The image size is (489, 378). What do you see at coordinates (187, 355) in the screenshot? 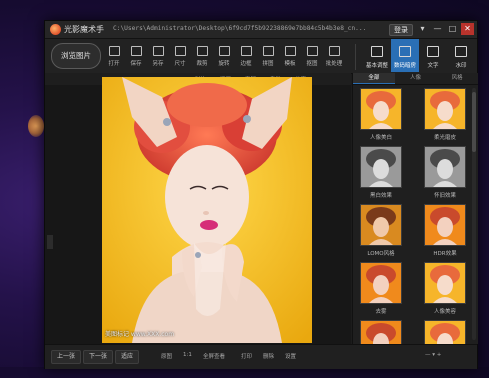
I see `status-actual-size: 1:1` at bounding box center [187, 355].